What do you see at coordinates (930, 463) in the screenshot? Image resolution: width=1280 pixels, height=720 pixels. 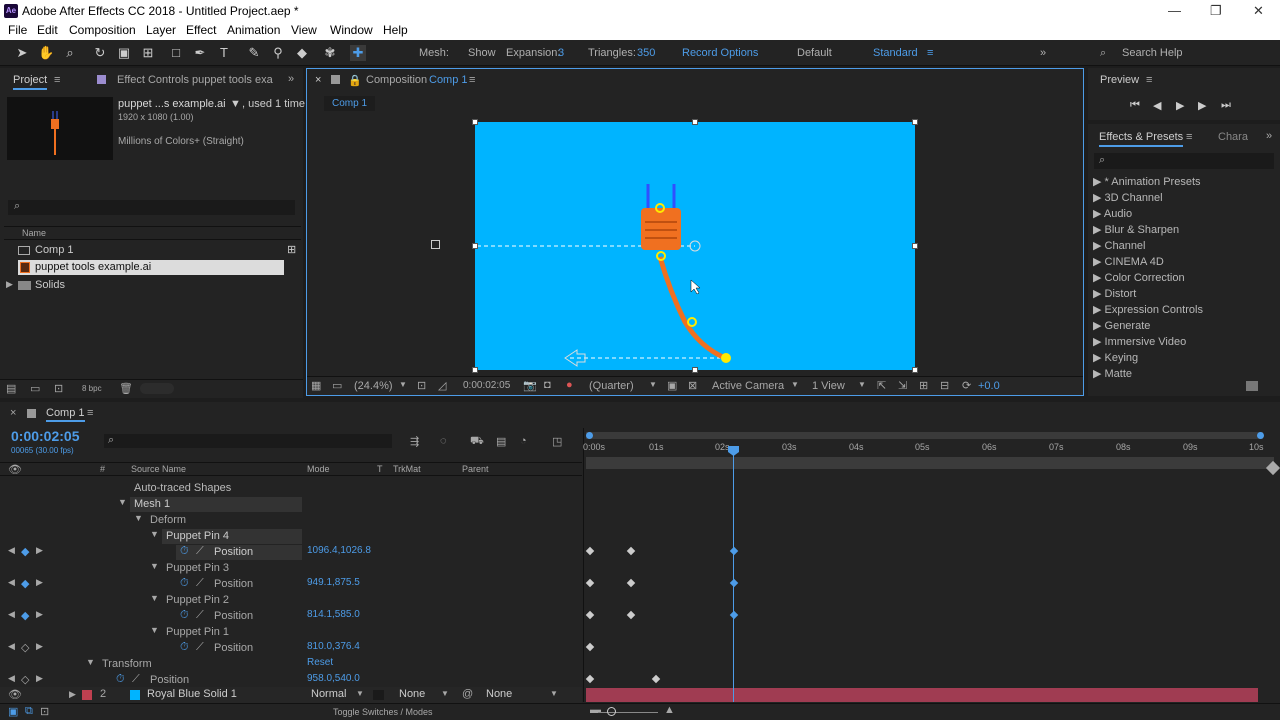 I see `time-navigator-bar` at bounding box center [930, 463].